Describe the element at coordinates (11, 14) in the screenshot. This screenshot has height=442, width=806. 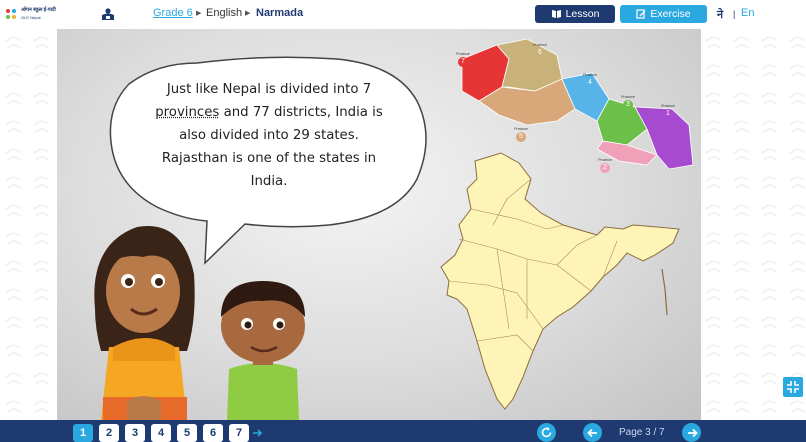
I see `logo-icon` at that location.